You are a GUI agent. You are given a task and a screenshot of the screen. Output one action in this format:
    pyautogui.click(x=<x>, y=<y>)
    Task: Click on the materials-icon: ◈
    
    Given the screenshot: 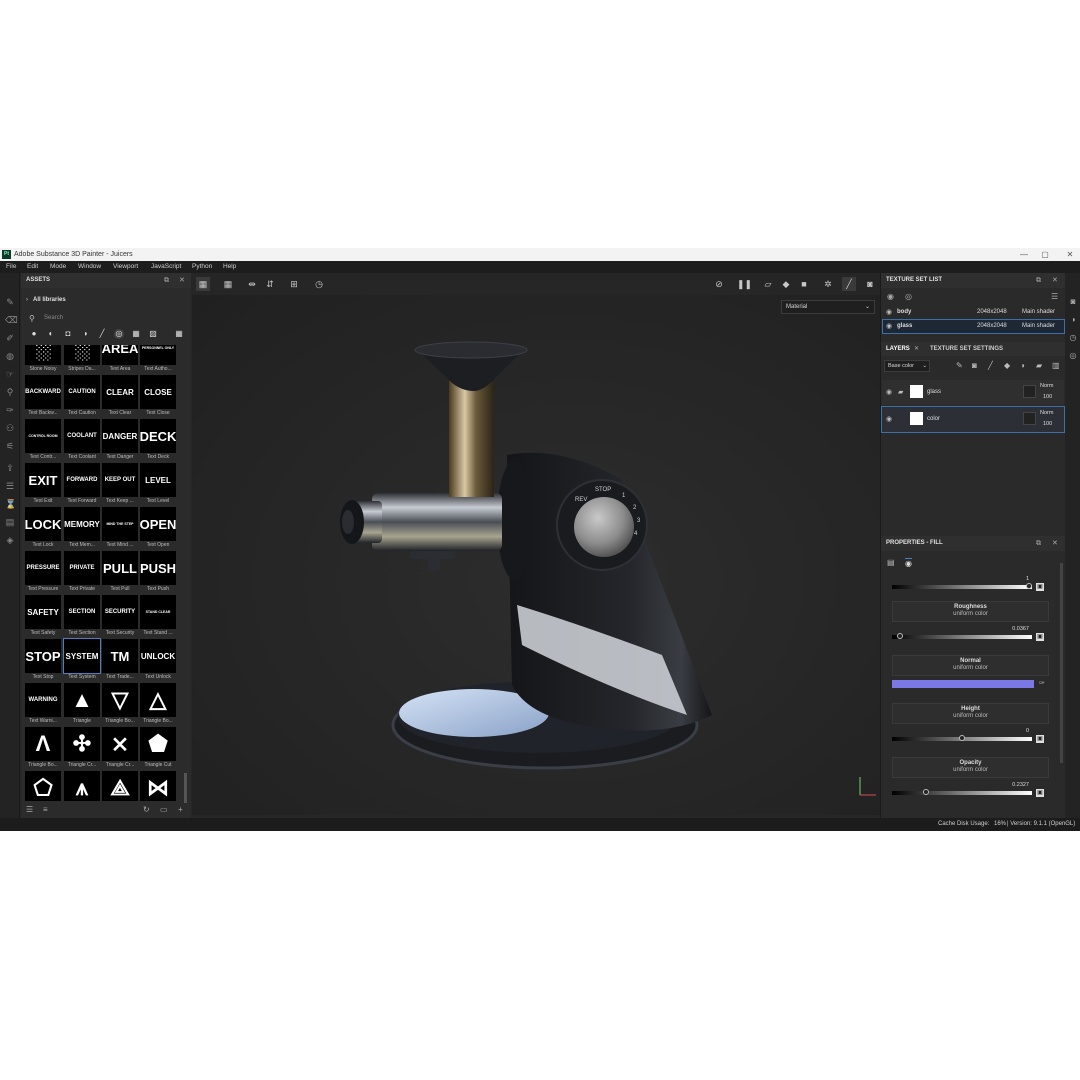 What is the action you would take?
    pyautogui.click(x=10, y=540)
    